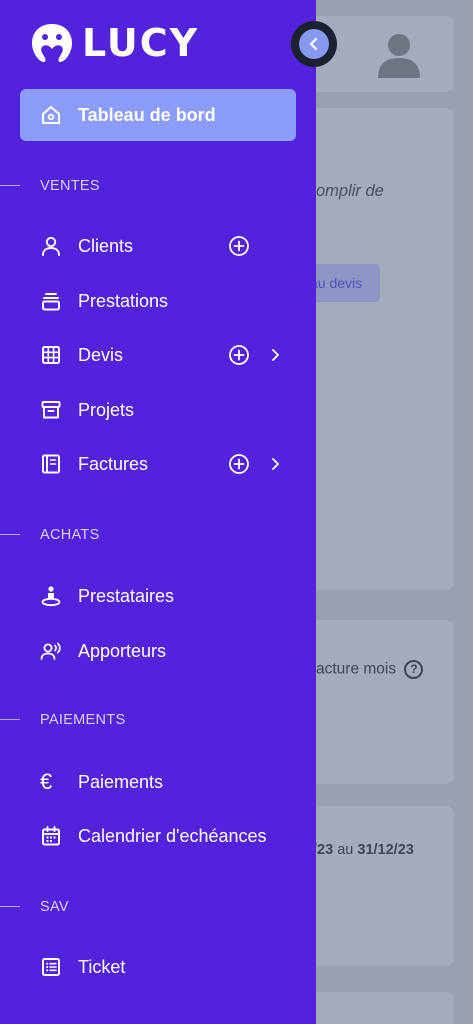 Image resolution: width=473 pixels, height=1024 pixels. Describe the element at coordinates (51, 967) in the screenshot. I see `list-icon` at that location.